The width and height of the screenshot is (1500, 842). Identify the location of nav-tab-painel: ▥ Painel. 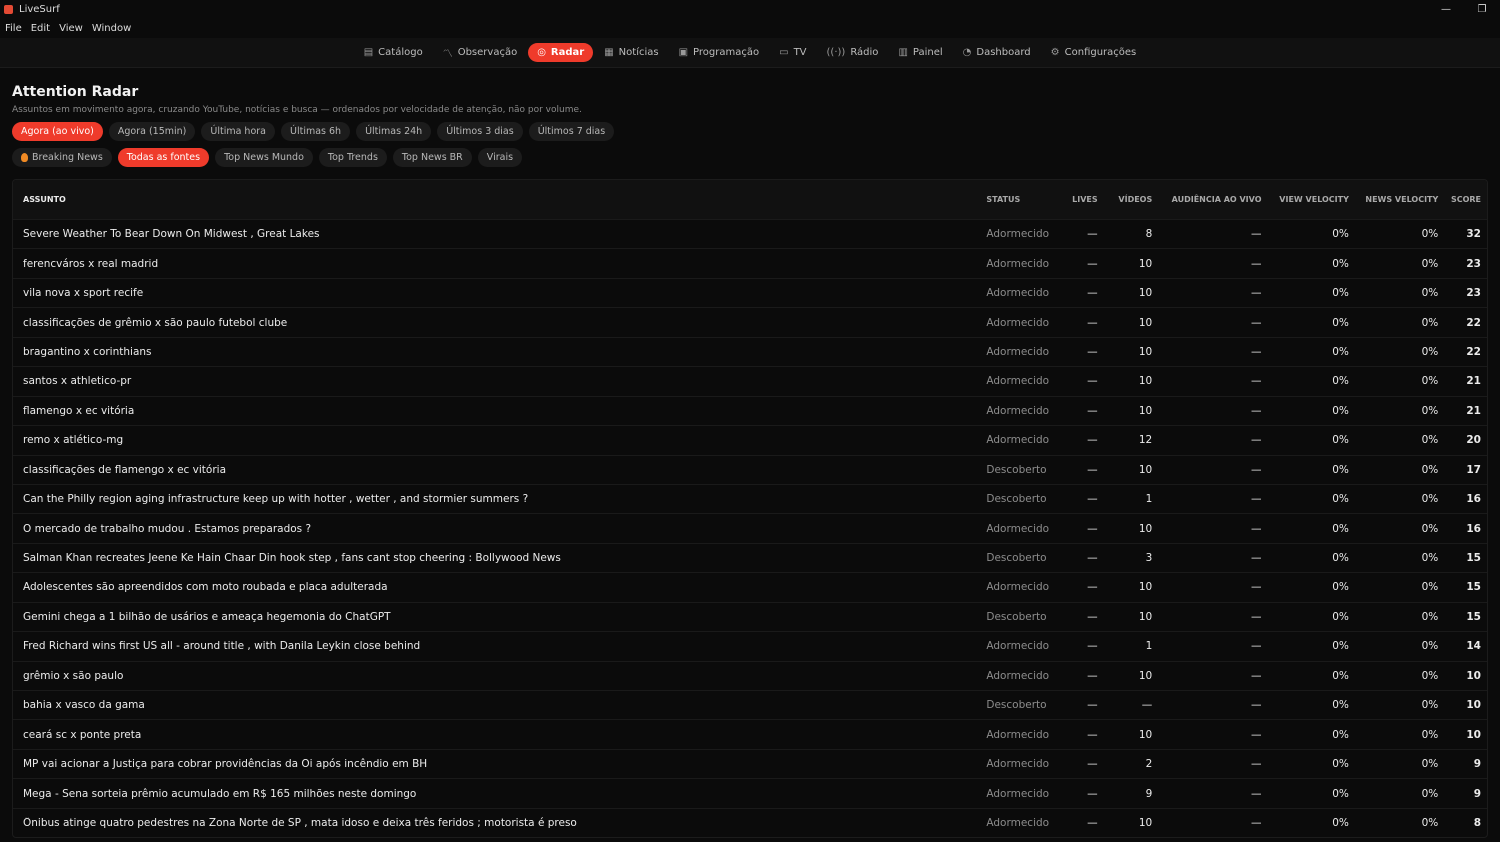
(920, 52).